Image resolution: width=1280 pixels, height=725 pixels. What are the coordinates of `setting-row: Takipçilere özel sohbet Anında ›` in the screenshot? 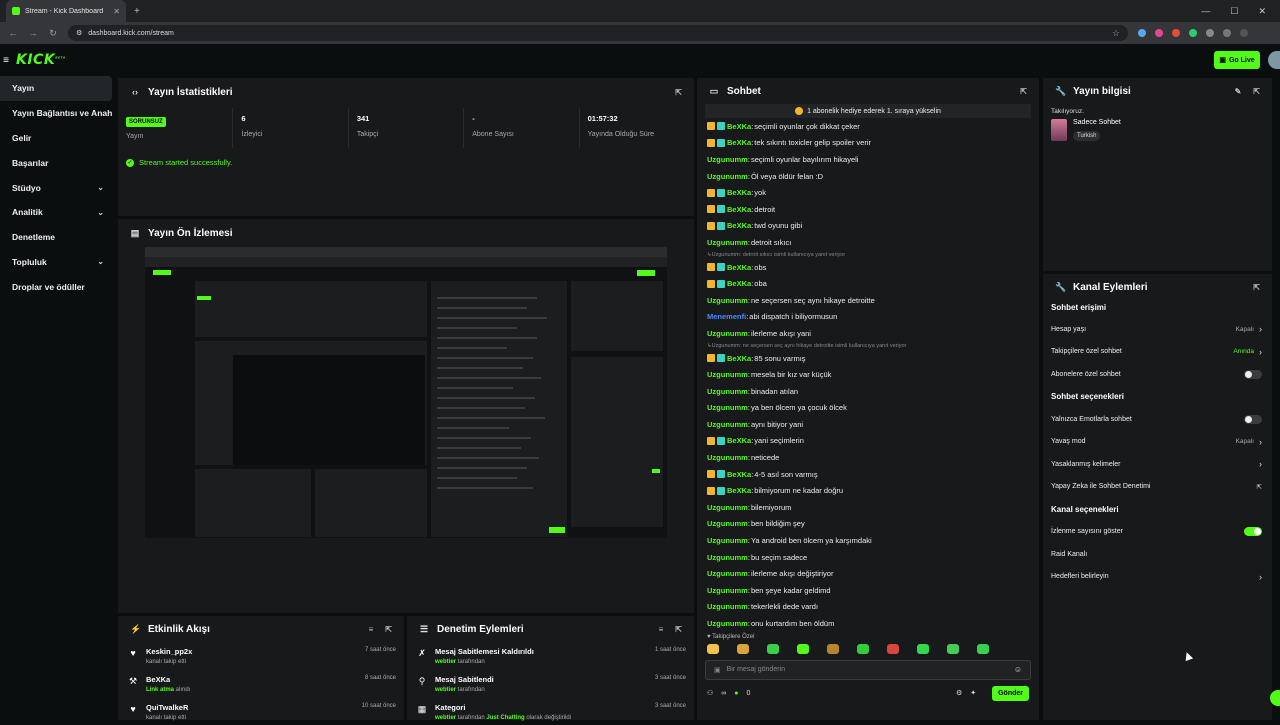 It's located at (1157, 352).